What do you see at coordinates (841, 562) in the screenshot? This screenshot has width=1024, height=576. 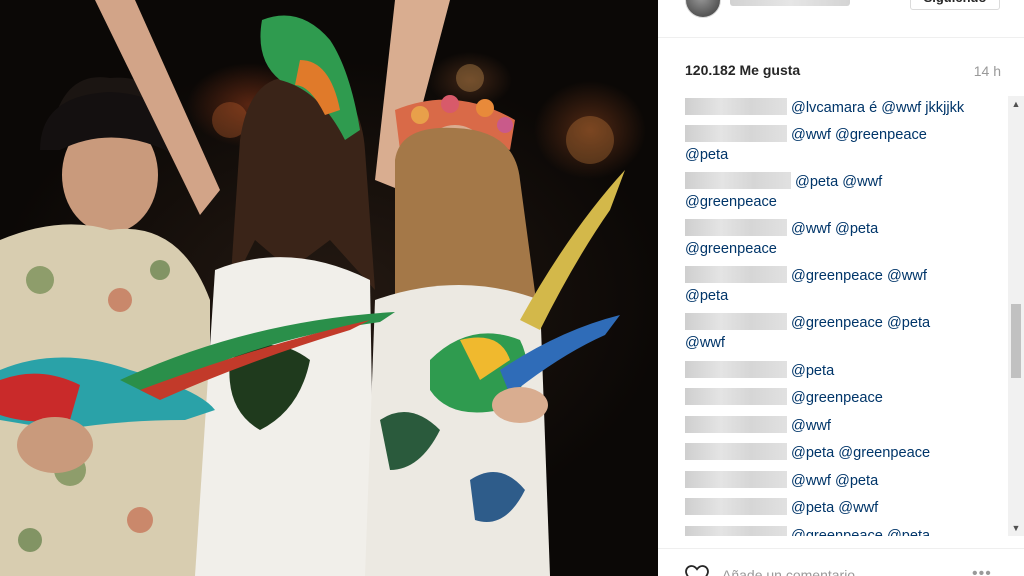 I see `comment-footer: Añade un comentario... •••` at bounding box center [841, 562].